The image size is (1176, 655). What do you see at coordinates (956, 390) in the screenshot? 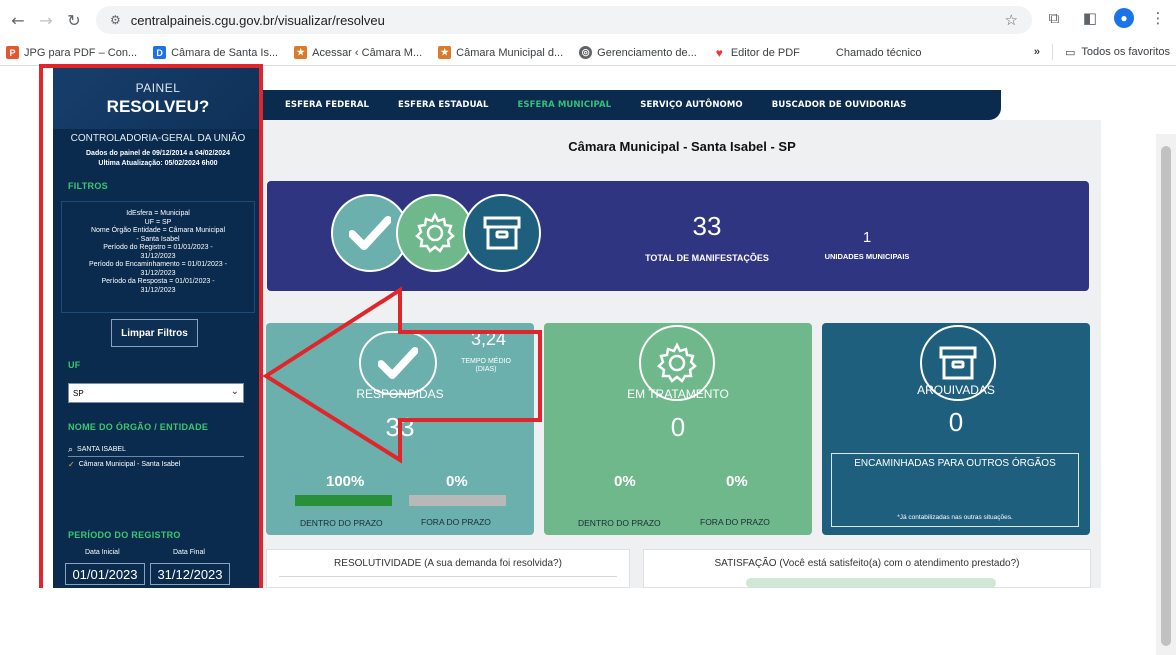
I see `card-title: ARQUIVADAS` at bounding box center [956, 390].